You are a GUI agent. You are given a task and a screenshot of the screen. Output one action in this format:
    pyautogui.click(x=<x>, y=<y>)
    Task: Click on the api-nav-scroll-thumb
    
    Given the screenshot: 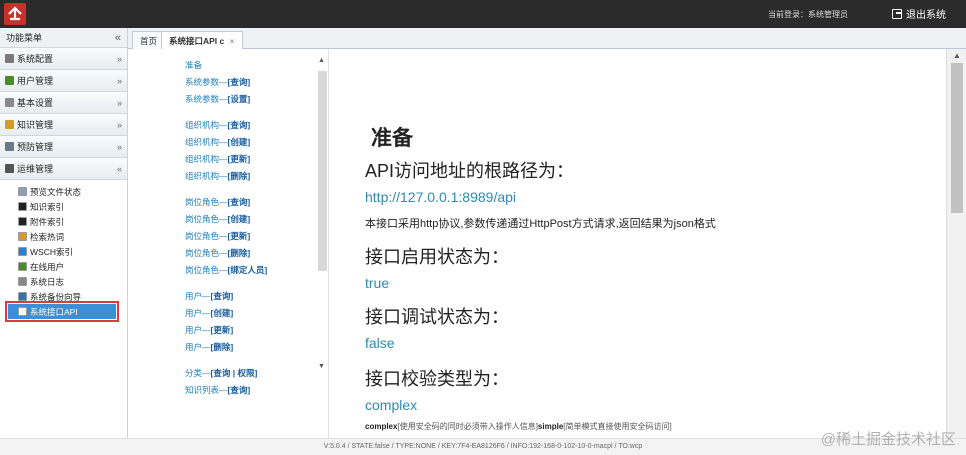 What is the action you would take?
    pyautogui.click(x=322, y=171)
    